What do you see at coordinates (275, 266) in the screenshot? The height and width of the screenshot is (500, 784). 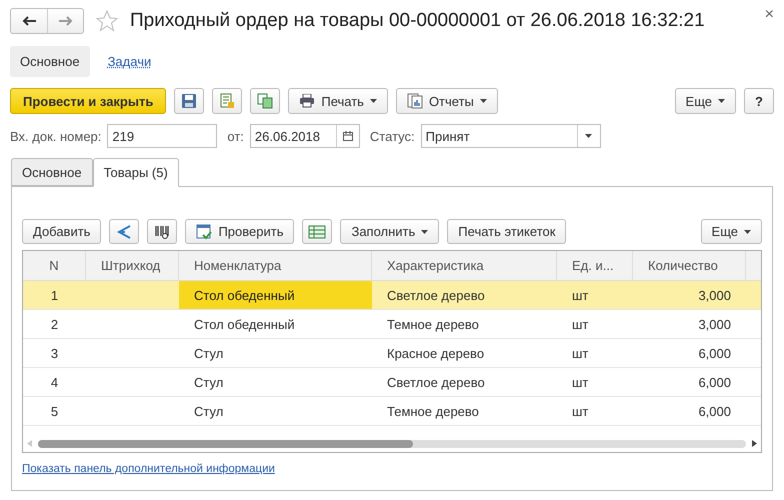 I see `column-header: Номенклатура` at bounding box center [275, 266].